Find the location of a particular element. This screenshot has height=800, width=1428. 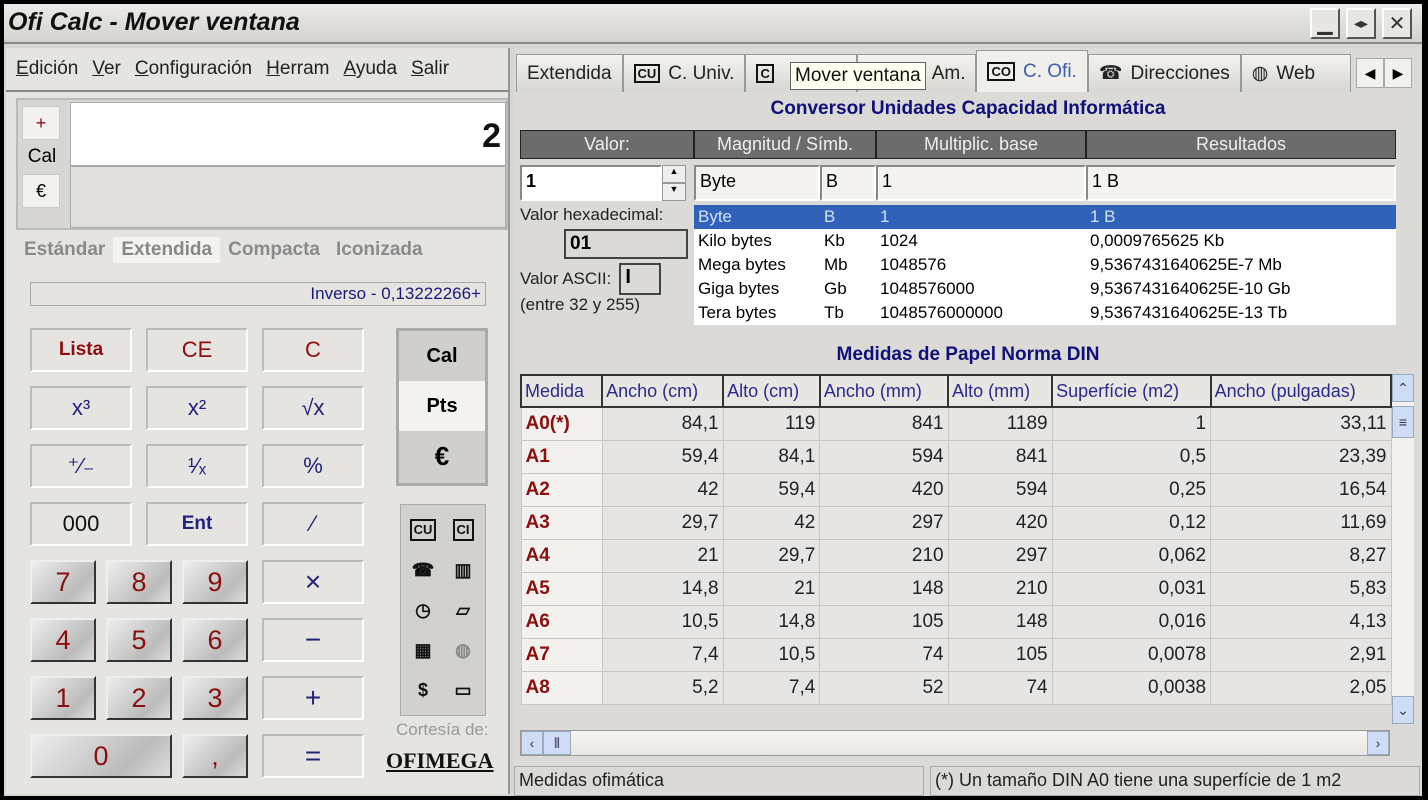

tab-web: ◍ Web is located at coordinates (1295, 73).